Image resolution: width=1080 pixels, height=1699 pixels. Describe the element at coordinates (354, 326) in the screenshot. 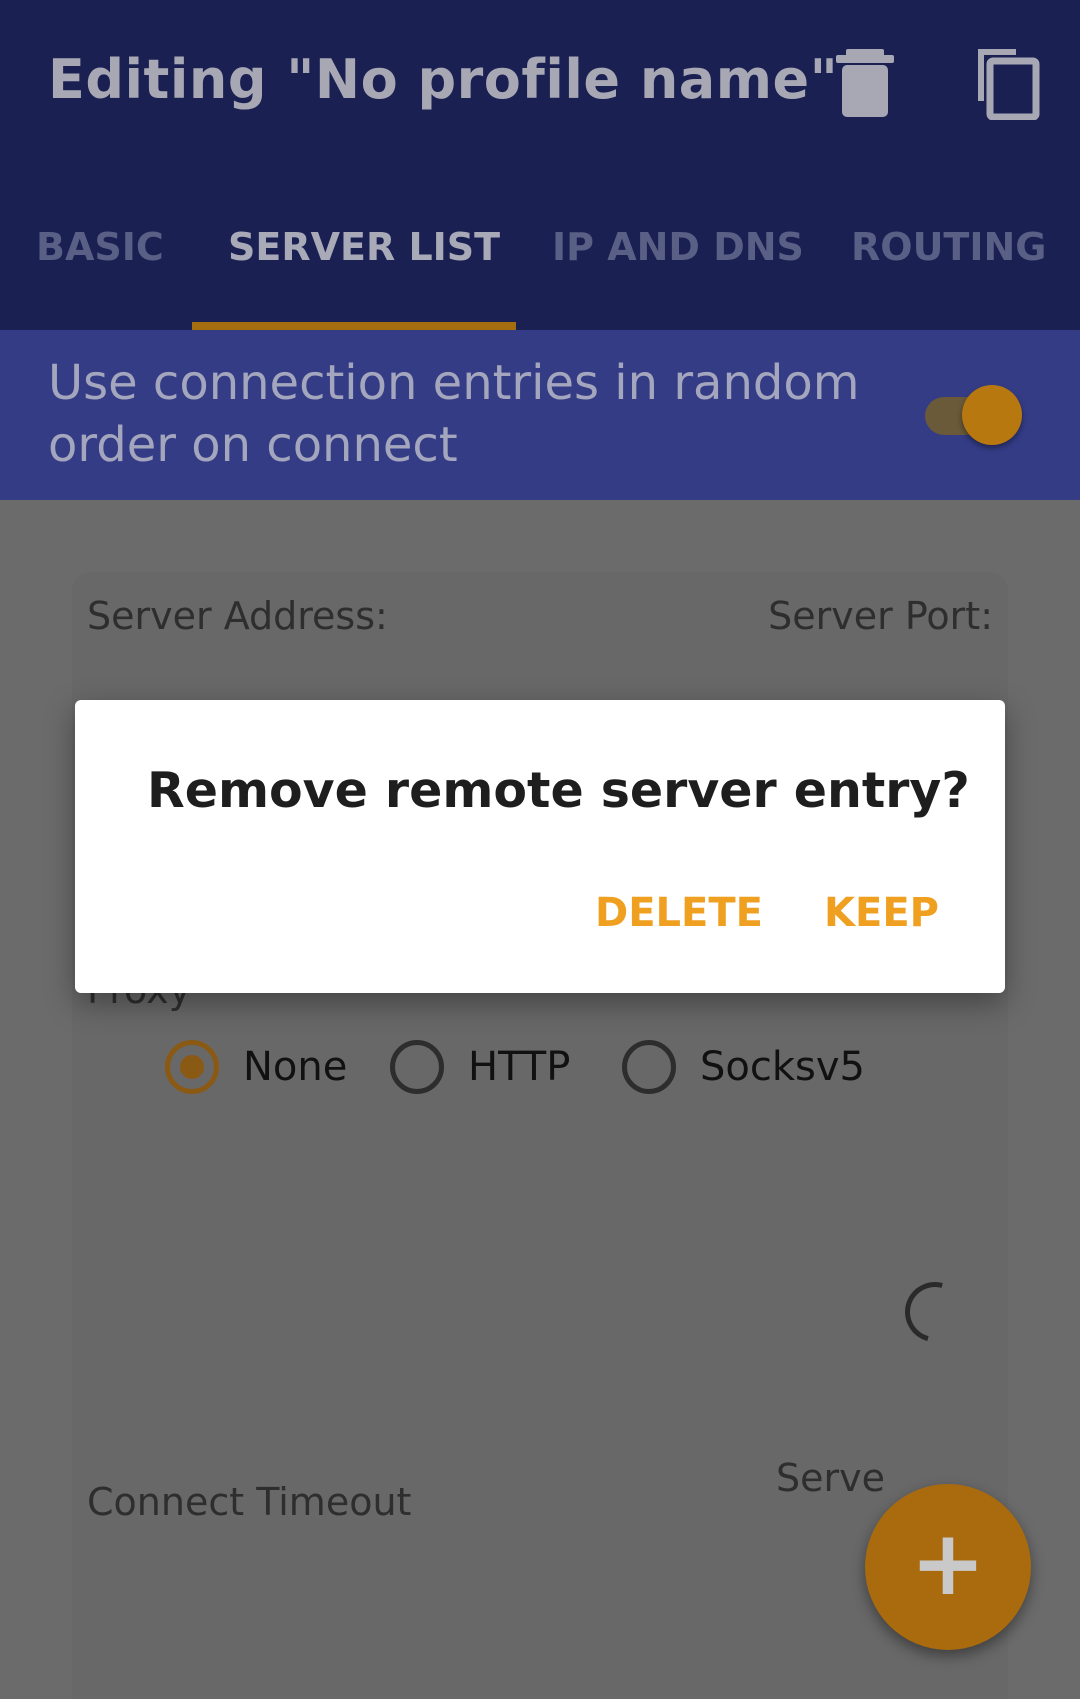

I see `active-tab-indicator` at that location.